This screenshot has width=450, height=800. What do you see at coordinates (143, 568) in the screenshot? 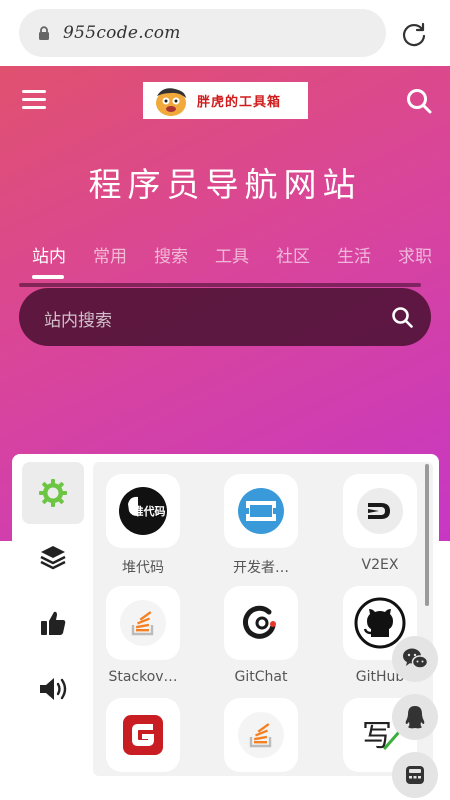
I see `tile-label: 堆代码` at bounding box center [143, 568].